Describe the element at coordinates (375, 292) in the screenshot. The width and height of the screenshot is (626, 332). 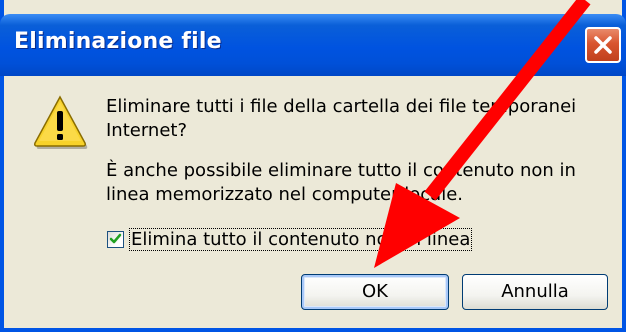
I see `ok-button: OK` at that location.